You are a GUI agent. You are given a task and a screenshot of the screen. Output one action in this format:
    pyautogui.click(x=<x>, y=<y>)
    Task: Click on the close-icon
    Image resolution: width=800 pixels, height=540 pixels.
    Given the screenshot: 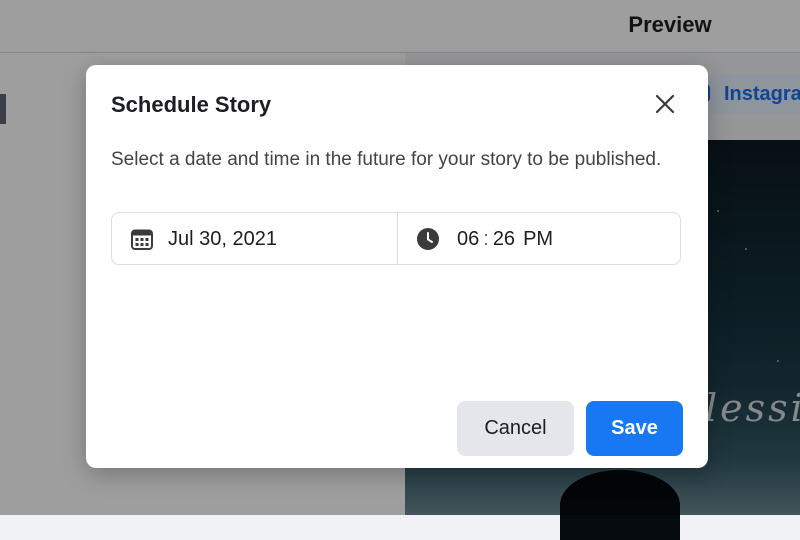 What is the action you would take?
    pyautogui.click(x=665, y=104)
    